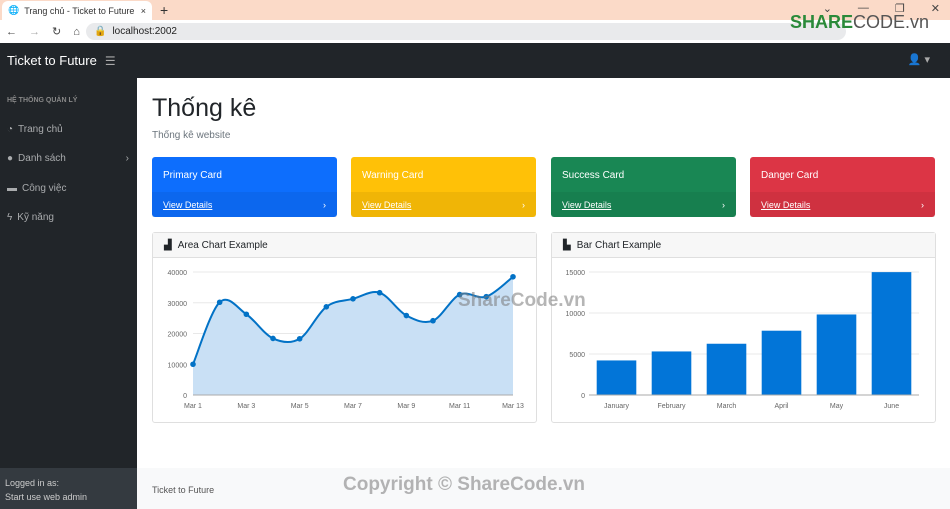  What do you see at coordinates (671, 406) in the screenshot?
I see `x-tick-label: February` at bounding box center [671, 406].